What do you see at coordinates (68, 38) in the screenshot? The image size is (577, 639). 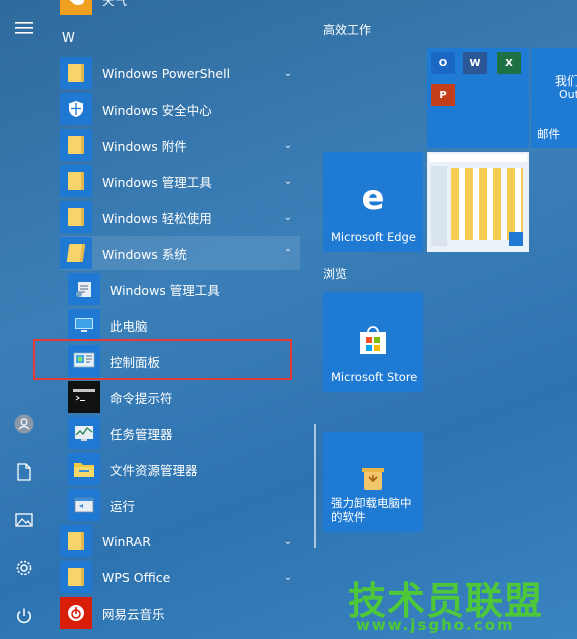 I see `section-letter-w: W` at bounding box center [68, 38].